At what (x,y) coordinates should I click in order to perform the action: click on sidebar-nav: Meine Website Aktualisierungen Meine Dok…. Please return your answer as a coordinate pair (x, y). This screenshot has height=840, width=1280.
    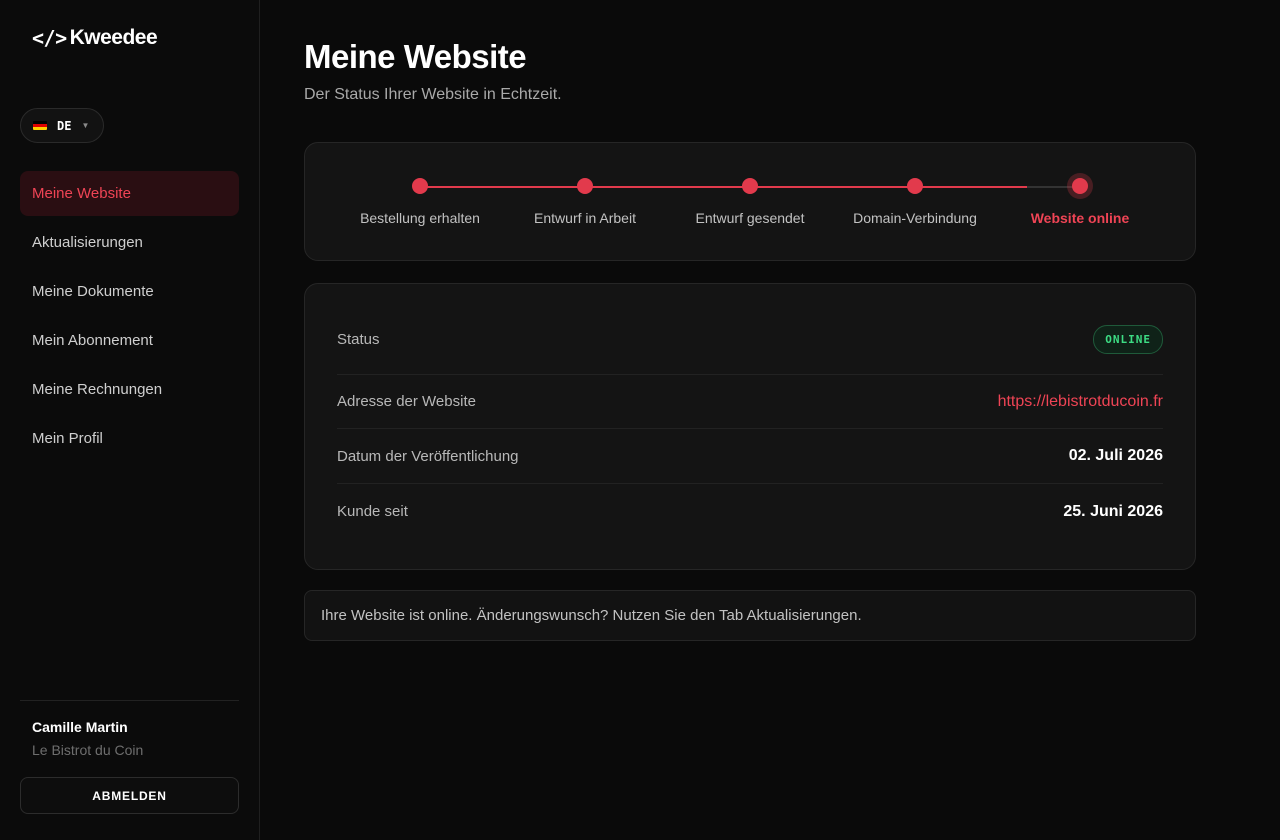
    Looking at the image, I should click on (129, 318).